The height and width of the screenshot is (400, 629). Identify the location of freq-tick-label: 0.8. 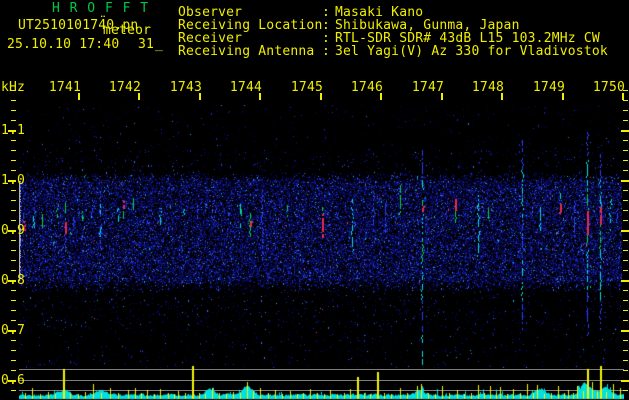
(13, 280).